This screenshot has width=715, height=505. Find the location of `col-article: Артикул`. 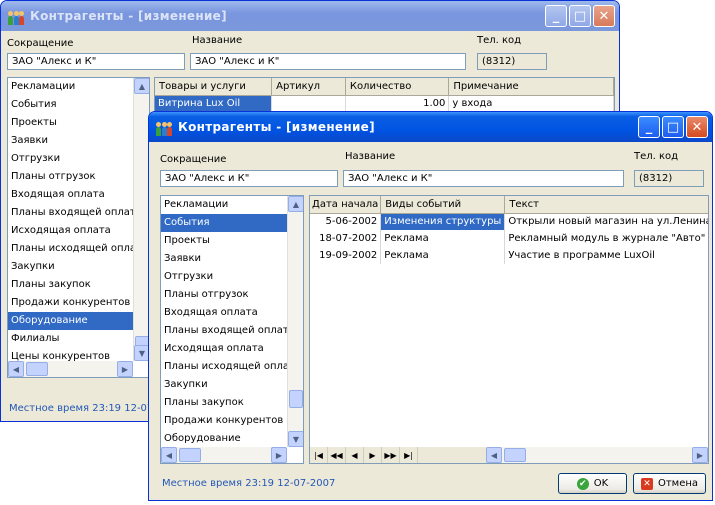

col-article: Артикул is located at coordinates (308, 87).